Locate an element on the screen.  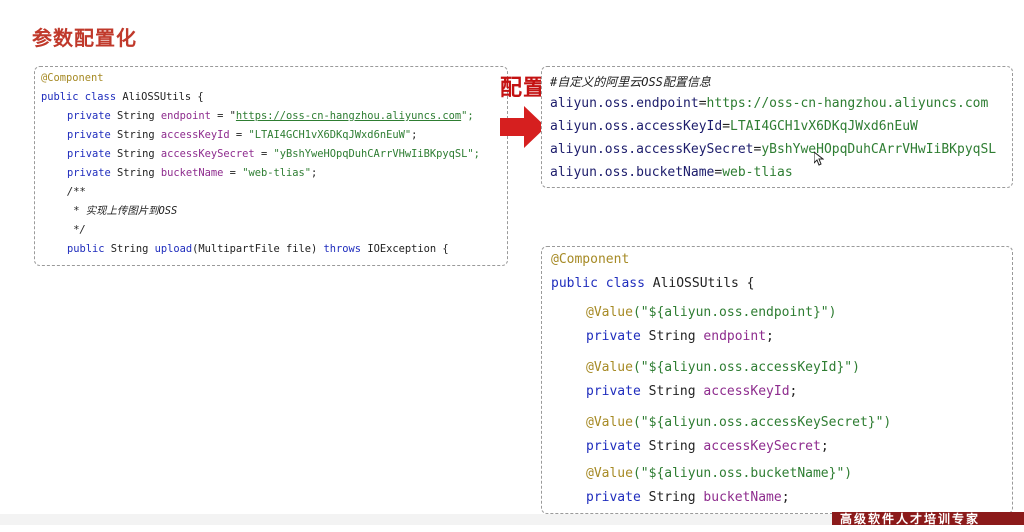
string-text: ("${aliyun.oss.accessKeyId}") is located at coordinates (746, 367).